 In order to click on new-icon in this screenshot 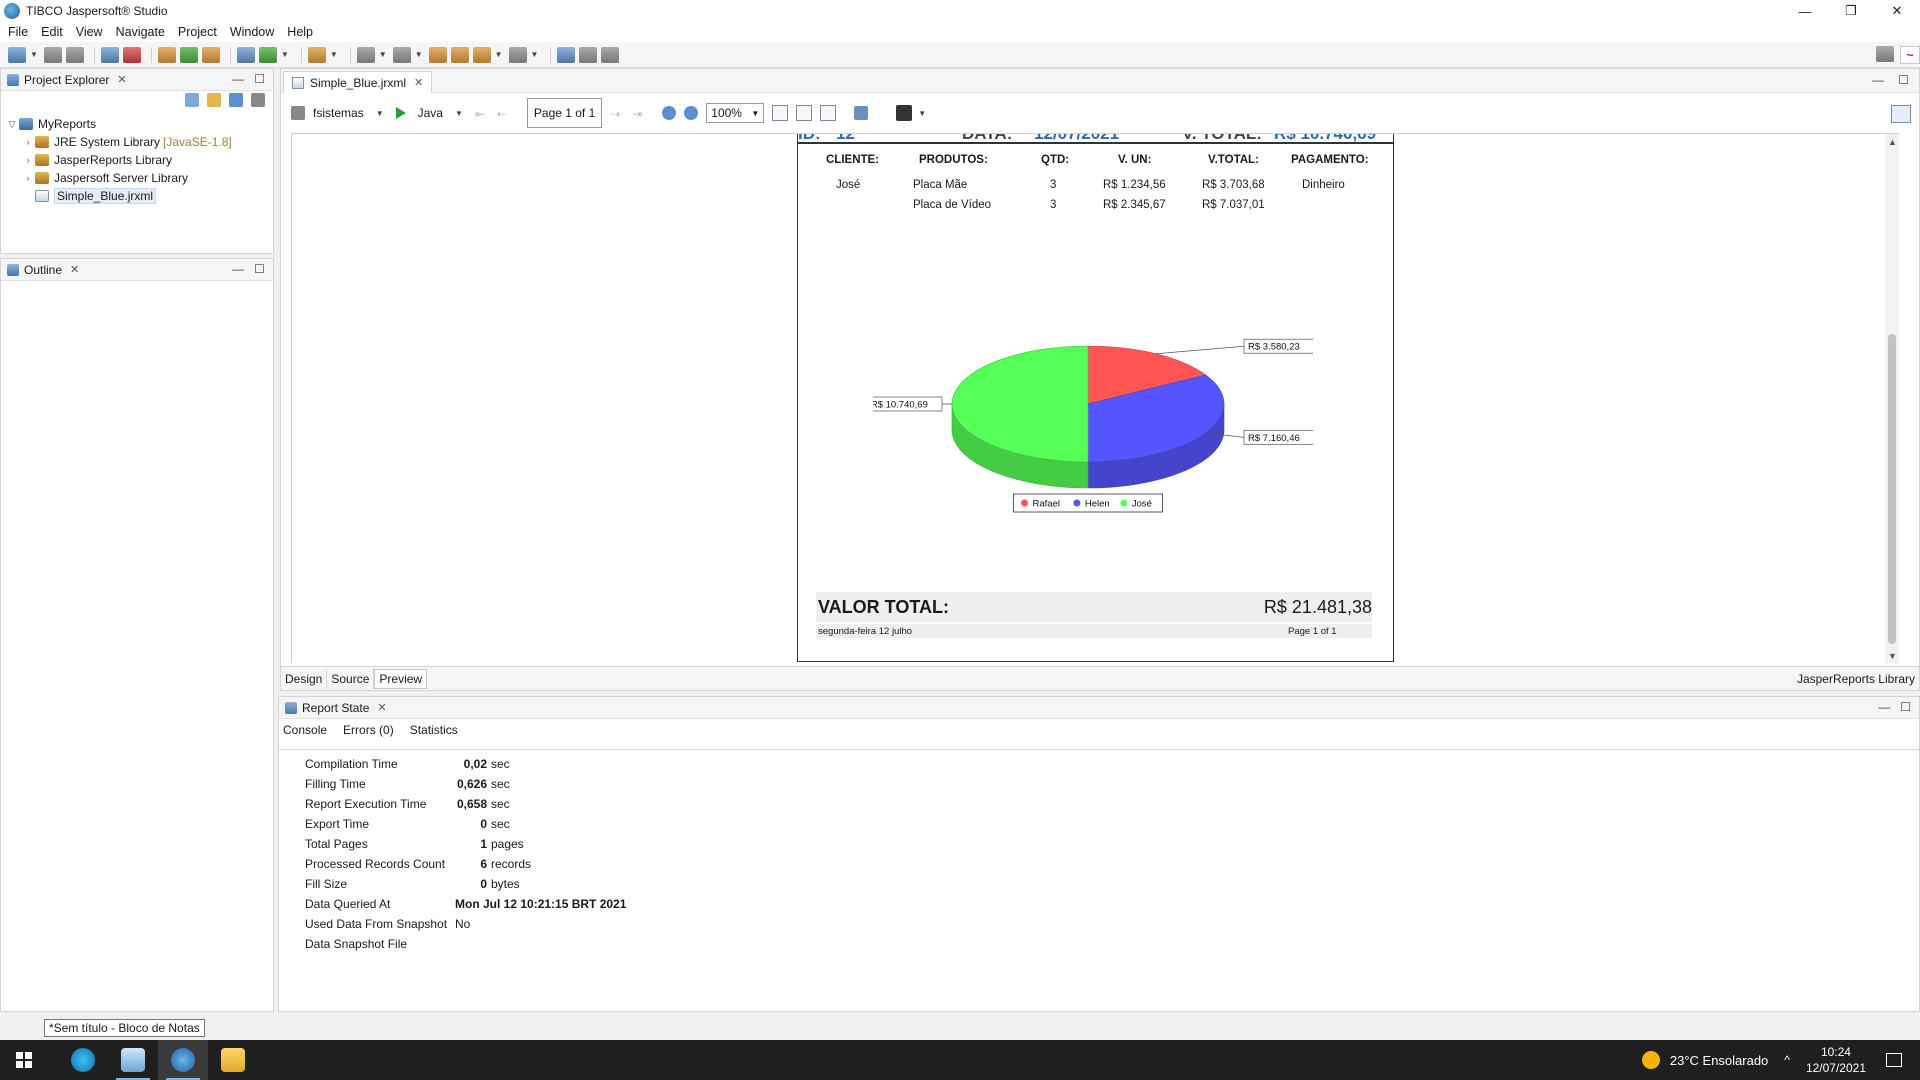, I will do `click(17, 54)`.